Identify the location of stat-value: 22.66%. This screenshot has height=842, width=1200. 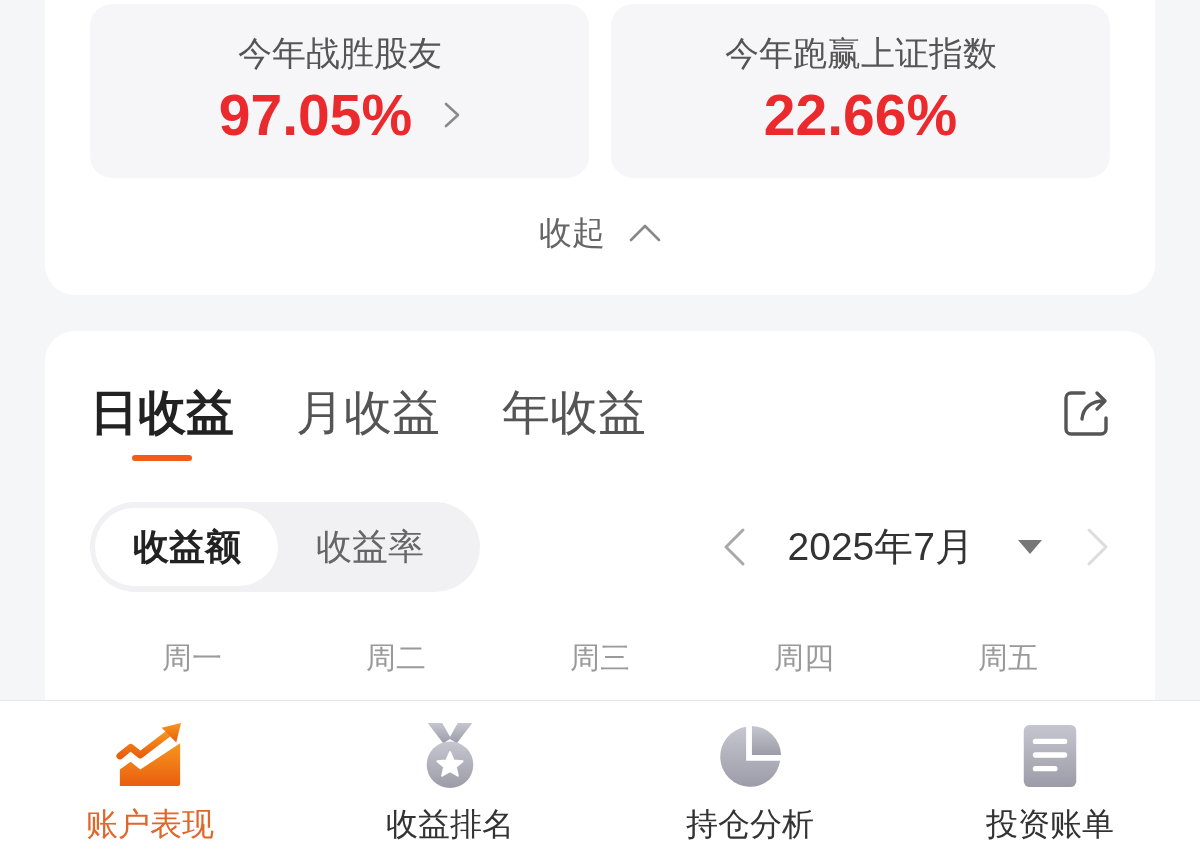
(860, 115).